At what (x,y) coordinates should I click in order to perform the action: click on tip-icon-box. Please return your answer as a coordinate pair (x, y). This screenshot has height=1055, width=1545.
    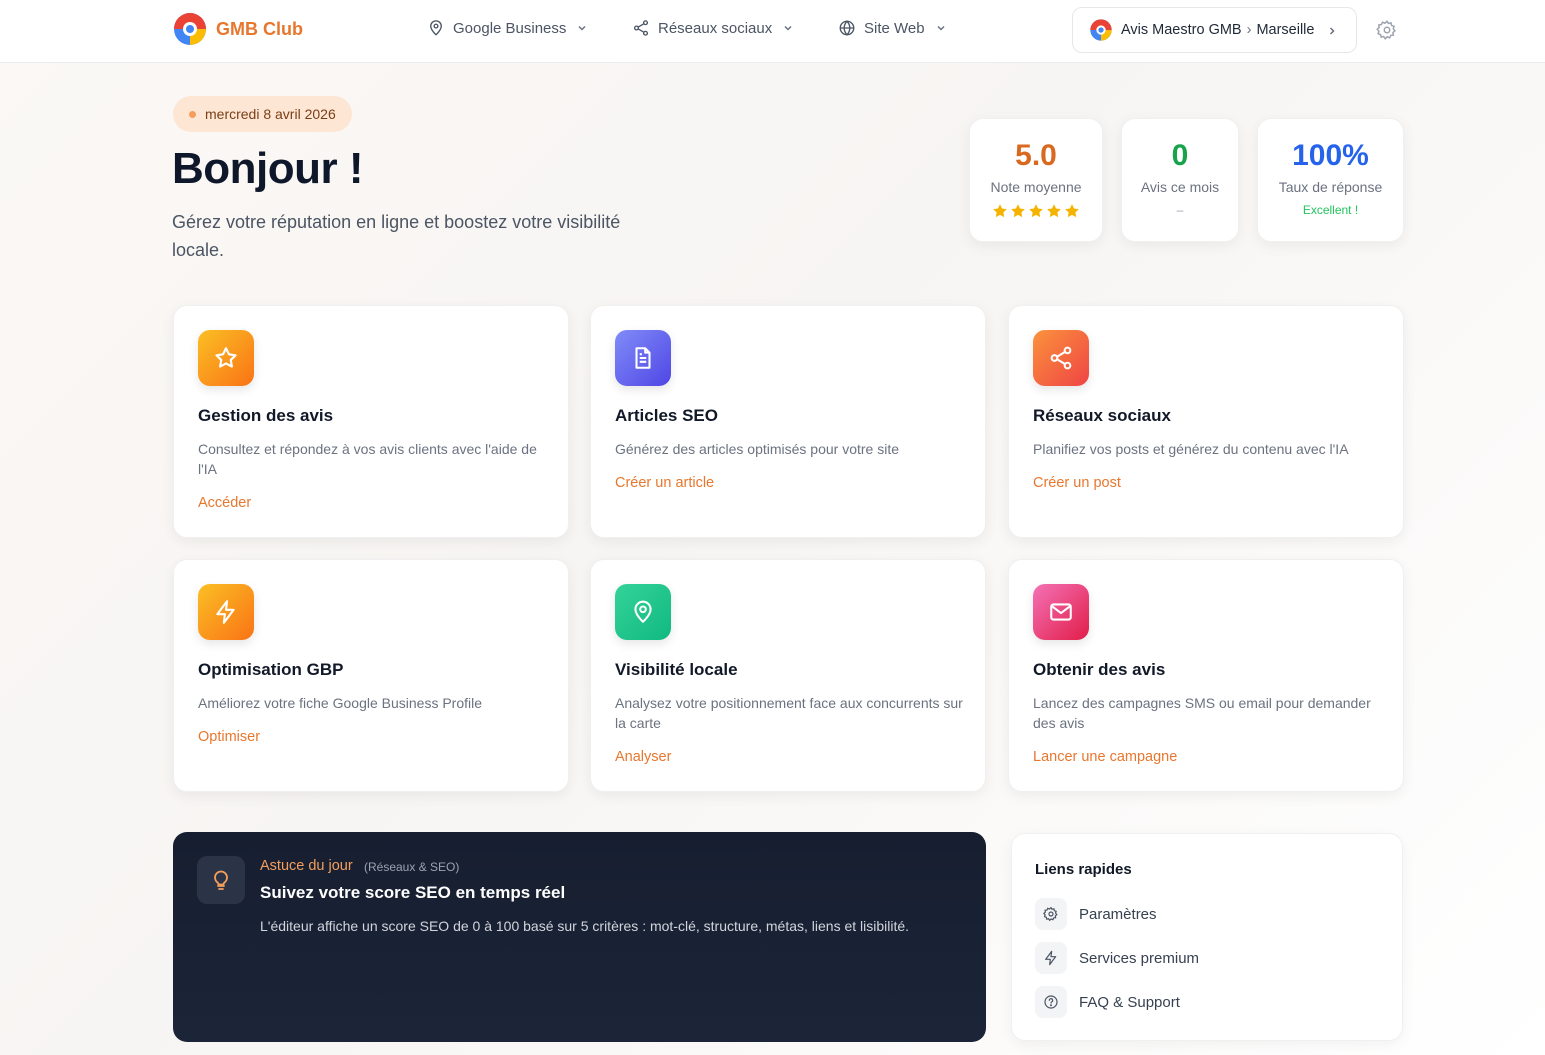
    Looking at the image, I should click on (221, 880).